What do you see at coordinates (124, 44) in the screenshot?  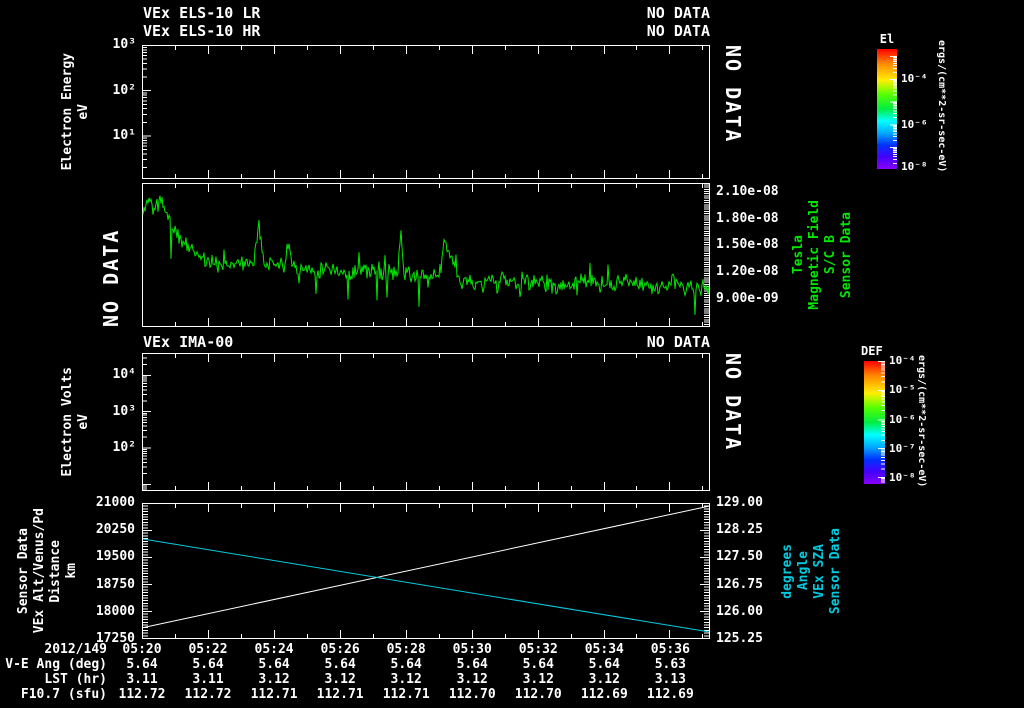 I see `els-ytick-label: 10³` at bounding box center [124, 44].